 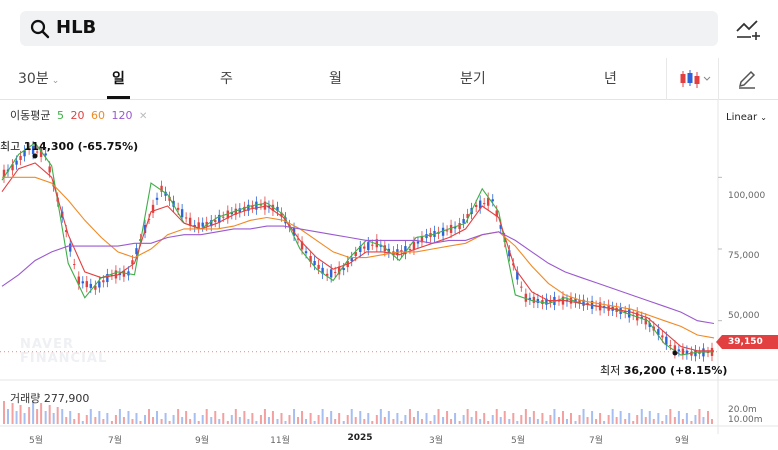 I want to click on tab-quarterly: 분기, so click(x=473, y=78).